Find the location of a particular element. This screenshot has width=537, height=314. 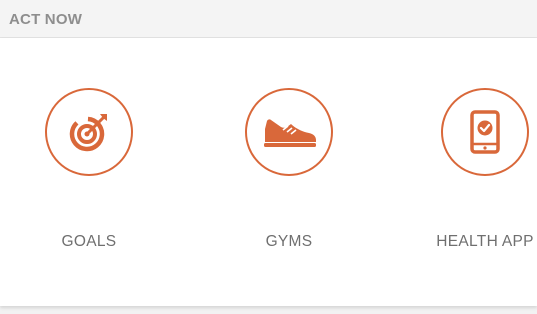

sneaker-icon is located at coordinates (290, 133).